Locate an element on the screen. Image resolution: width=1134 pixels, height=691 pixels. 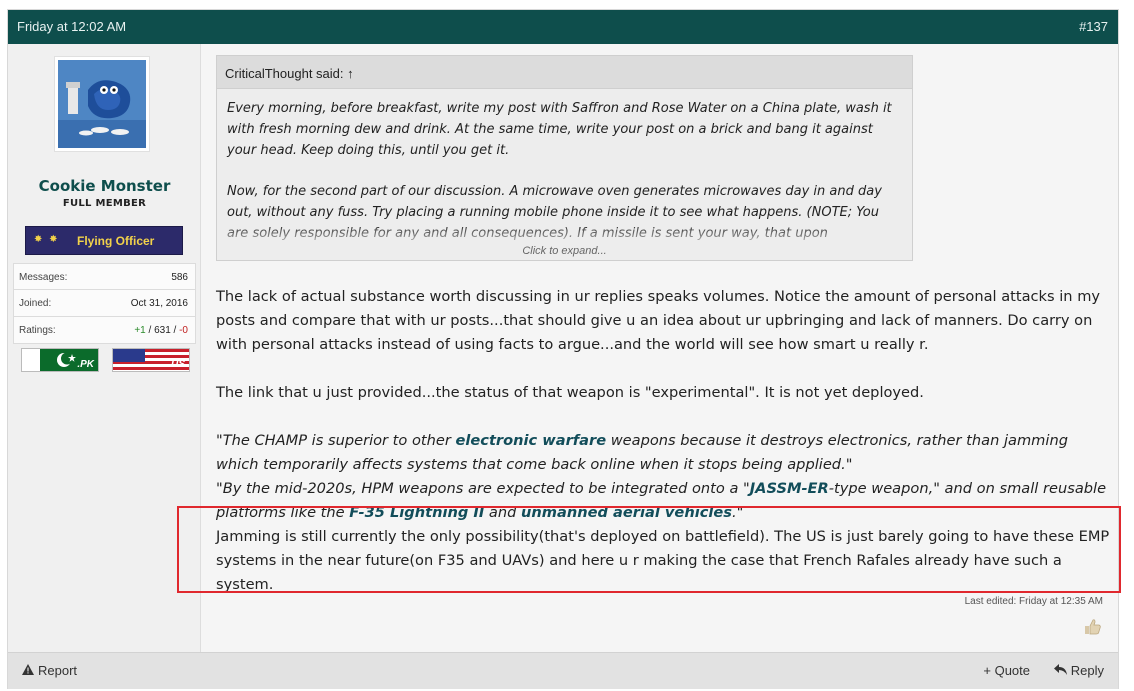
rank-banner: ✸ ✸ Flying Officer is located at coordinates (104, 240).